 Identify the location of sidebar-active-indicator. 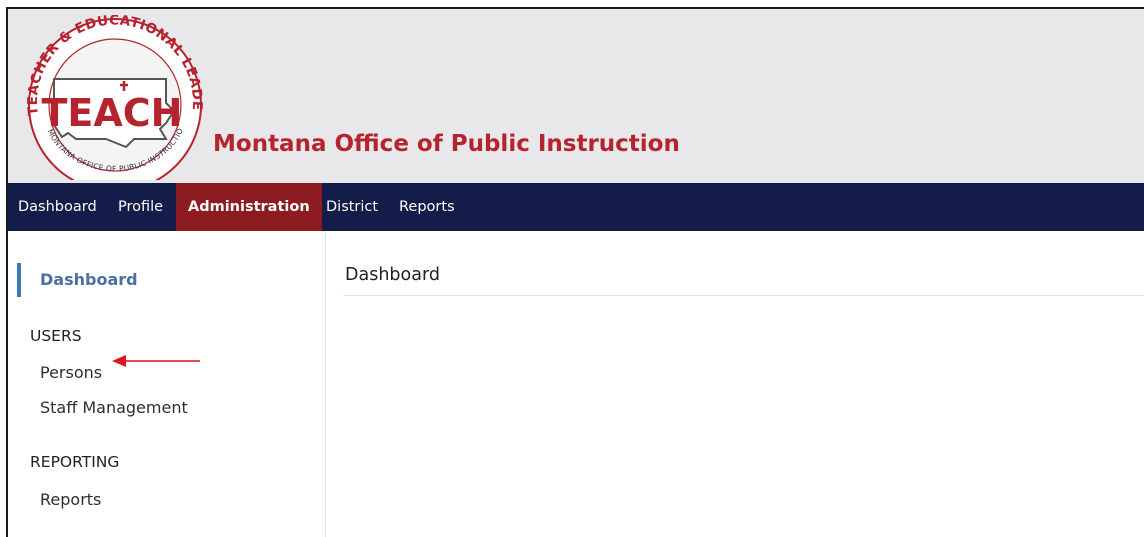
(19, 280).